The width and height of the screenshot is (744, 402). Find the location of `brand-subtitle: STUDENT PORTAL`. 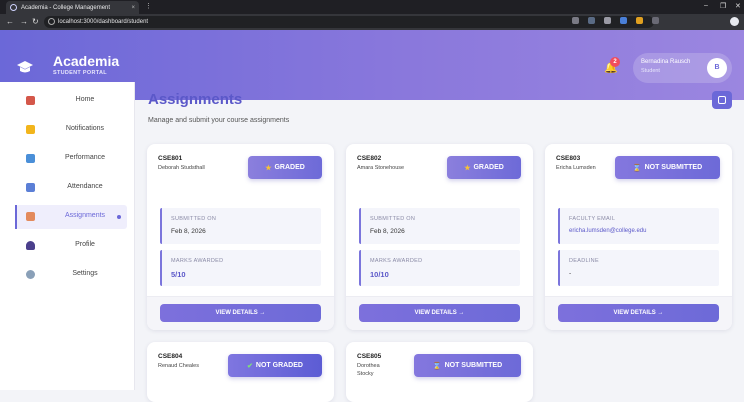

brand-subtitle: STUDENT PORTAL is located at coordinates (80, 73).